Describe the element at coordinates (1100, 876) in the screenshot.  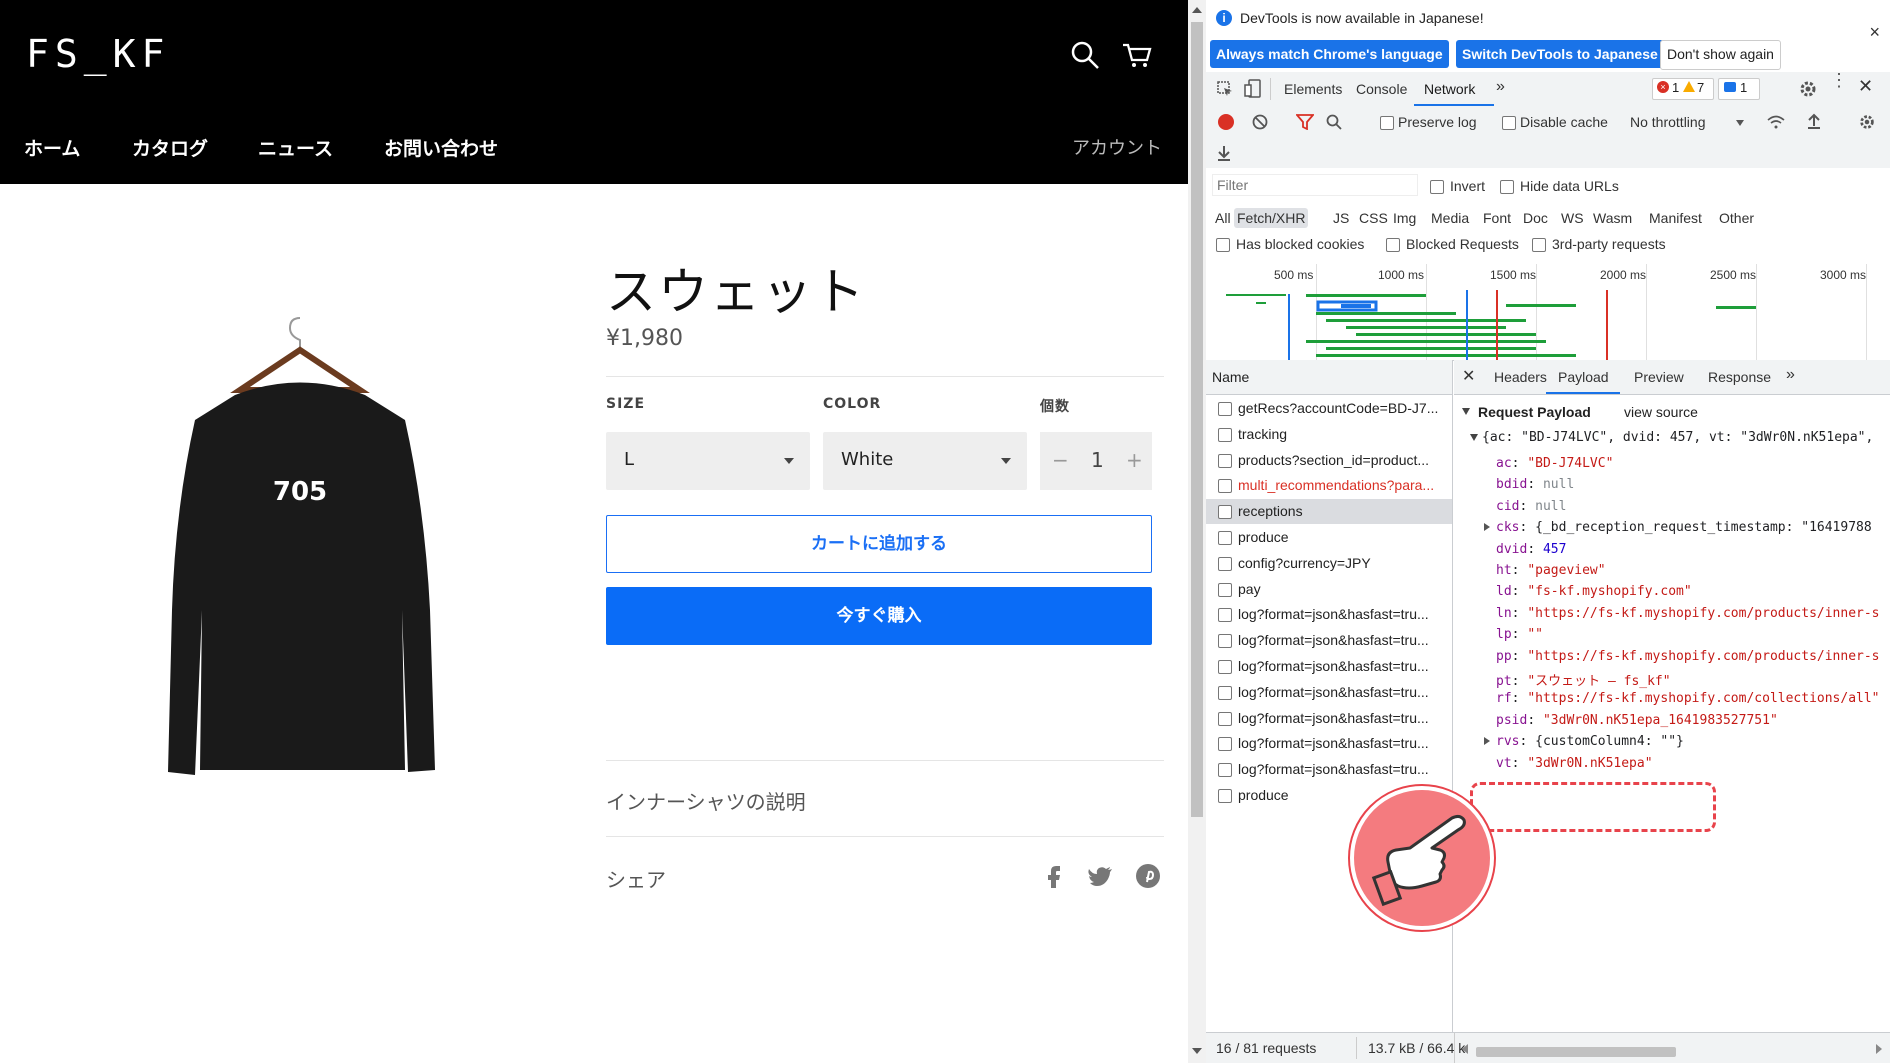
I see `twitter-icon` at that location.